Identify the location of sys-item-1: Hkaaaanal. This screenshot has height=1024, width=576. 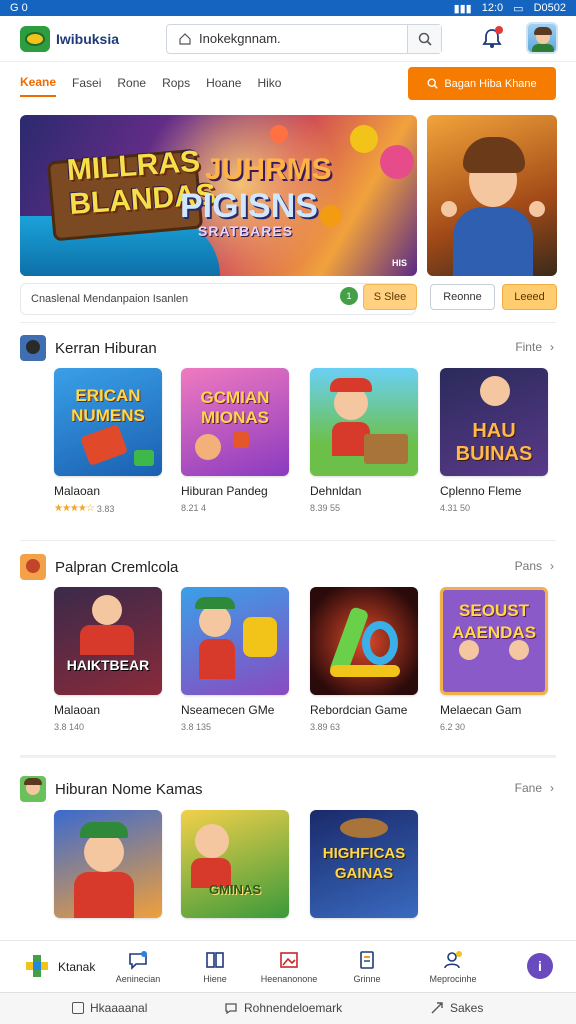
(109, 1008).